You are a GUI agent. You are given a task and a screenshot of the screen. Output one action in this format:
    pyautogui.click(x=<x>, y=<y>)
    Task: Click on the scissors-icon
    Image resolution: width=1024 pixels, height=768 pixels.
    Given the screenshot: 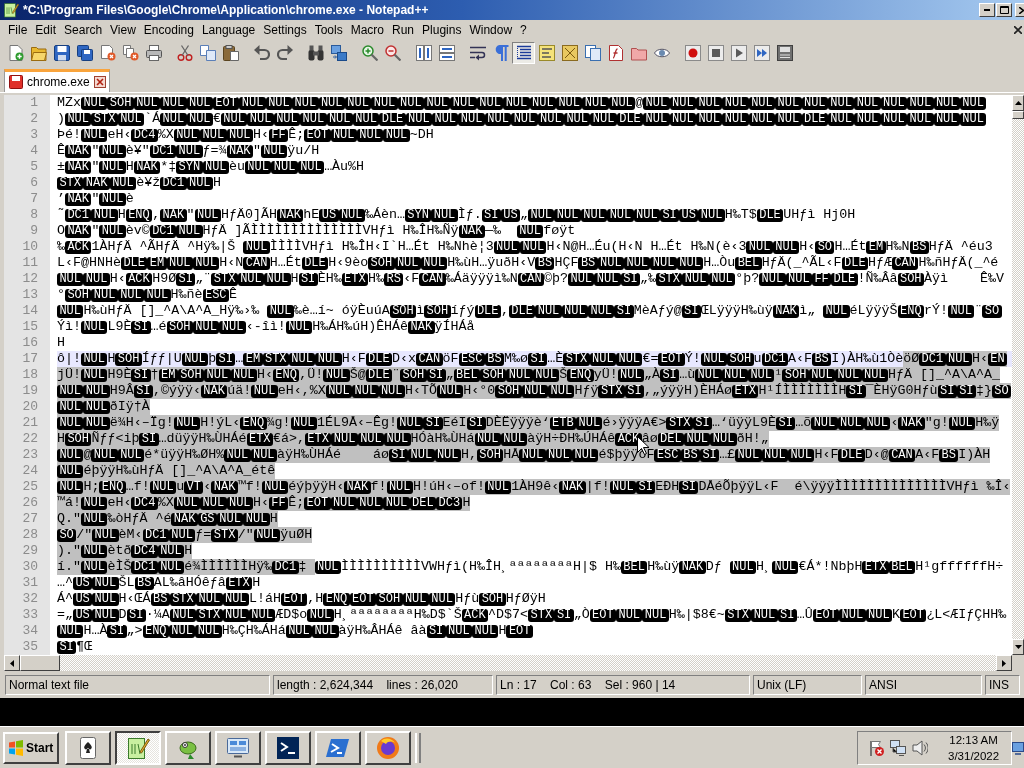 What is the action you would take?
    pyautogui.click(x=184, y=53)
    